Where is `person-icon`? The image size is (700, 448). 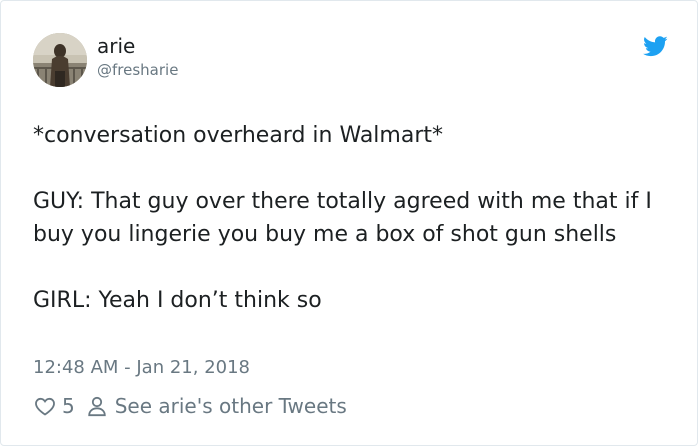
person-icon is located at coordinates (97, 406).